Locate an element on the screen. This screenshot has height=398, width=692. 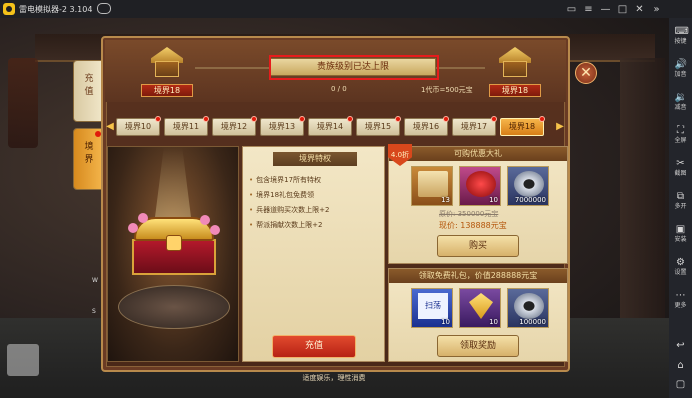
tab-realm-16: 境界16 is located at coordinates (426, 126).